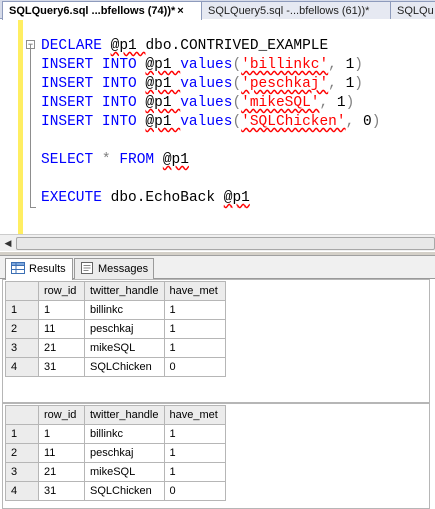 This screenshot has height=509, width=435. I want to click on tab-messages: Messages, so click(114, 268).